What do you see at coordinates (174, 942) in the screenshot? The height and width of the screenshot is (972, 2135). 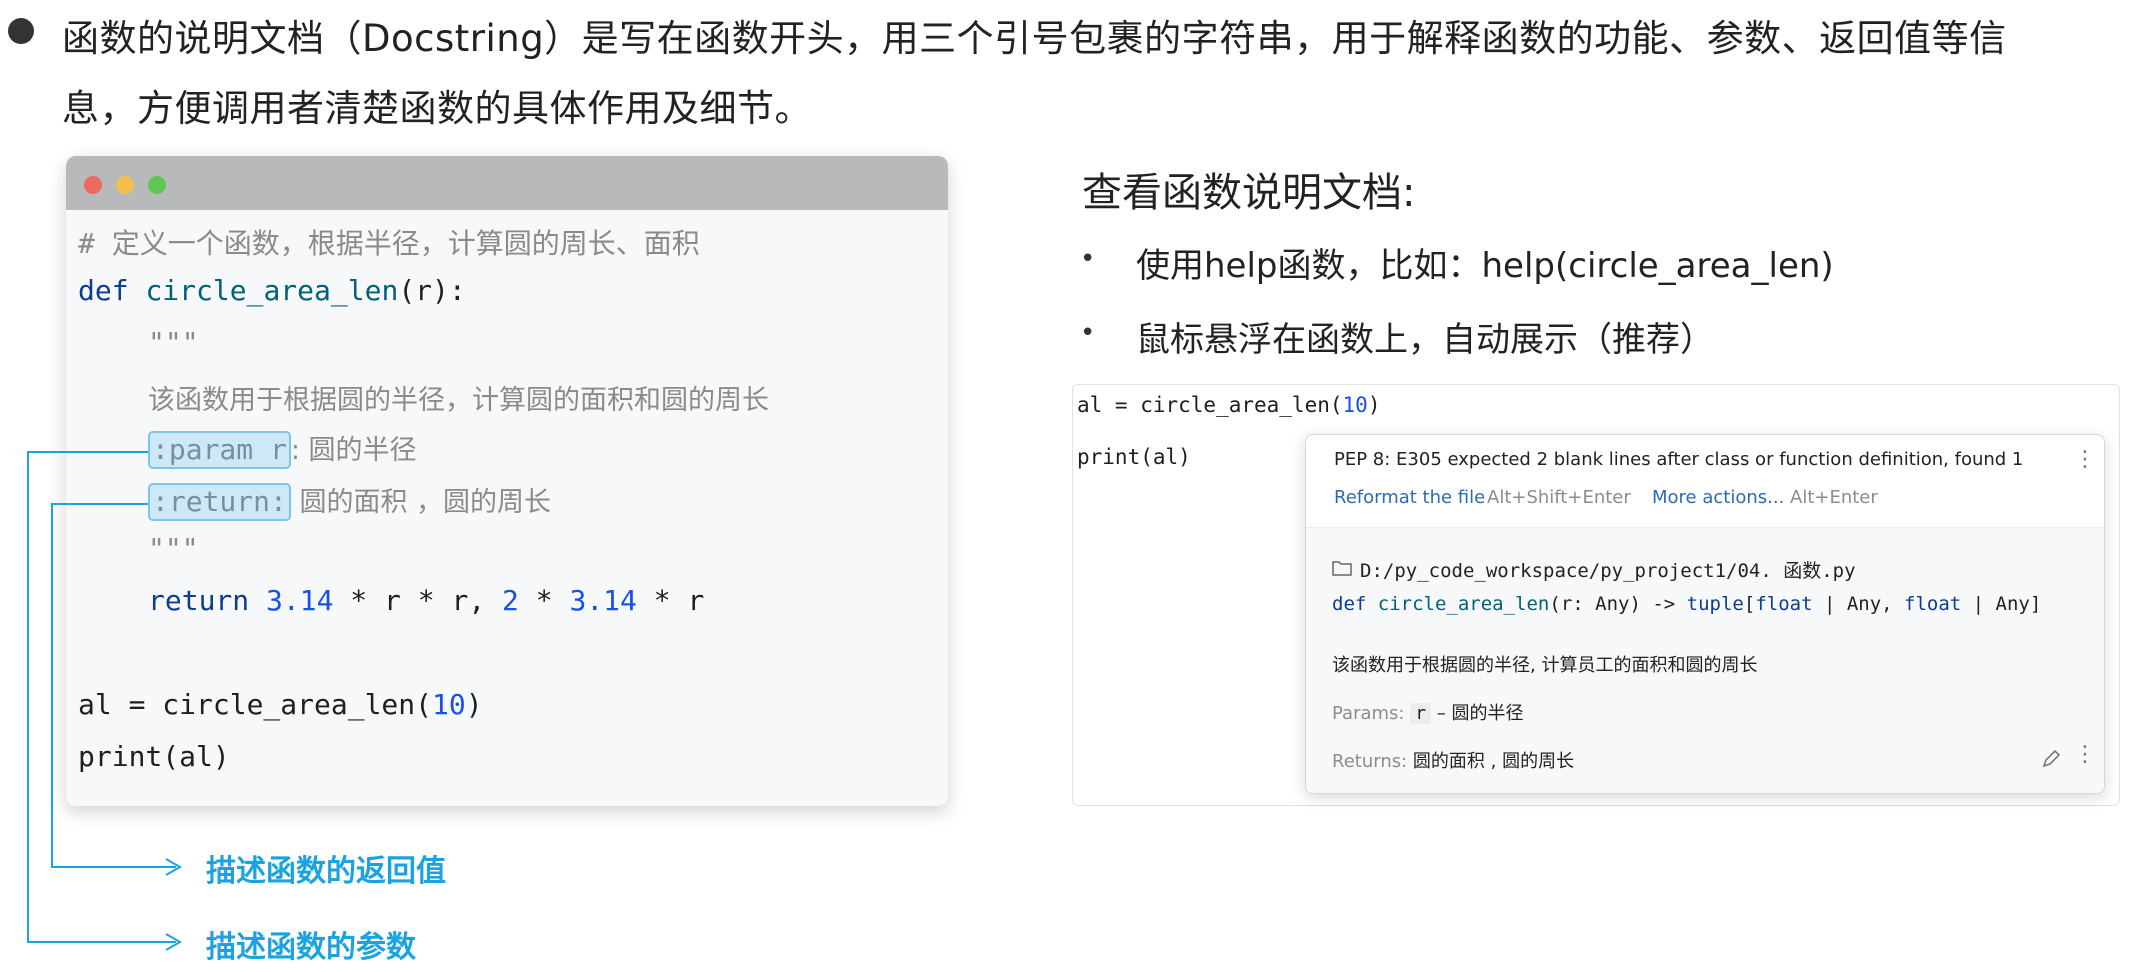 I see `param-arrowhead` at bounding box center [174, 942].